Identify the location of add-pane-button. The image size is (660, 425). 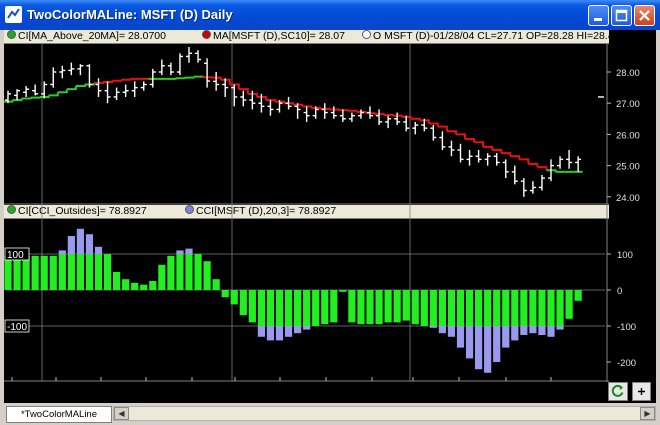
(641, 391).